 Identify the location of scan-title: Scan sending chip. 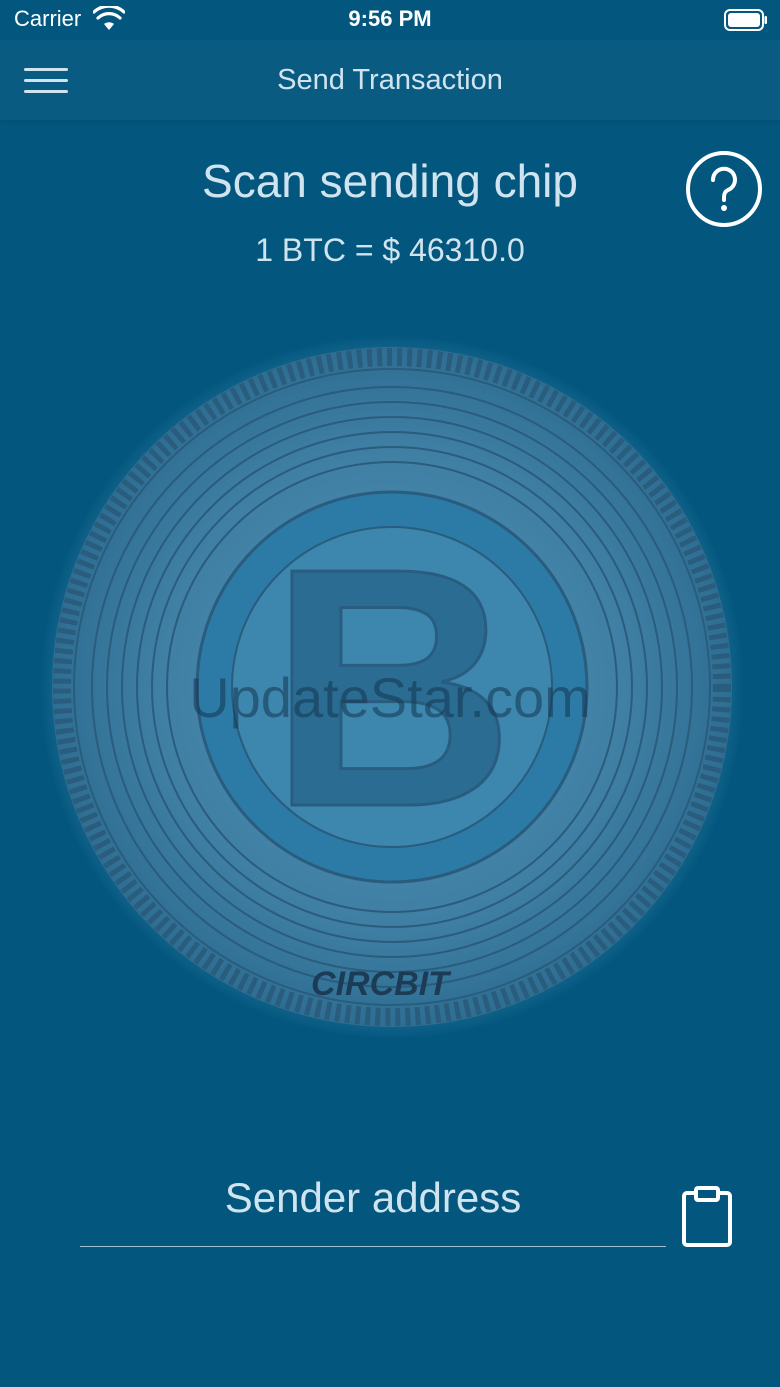
(390, 181).